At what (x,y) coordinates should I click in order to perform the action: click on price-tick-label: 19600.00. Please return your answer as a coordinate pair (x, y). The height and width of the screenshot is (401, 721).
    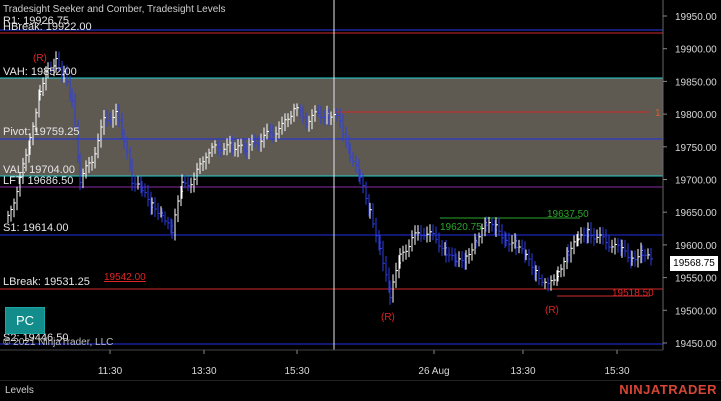
    Looking at the image, I should click on (696, 246).